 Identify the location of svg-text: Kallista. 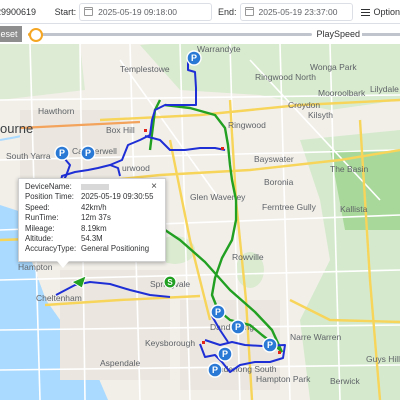
(354, 209).